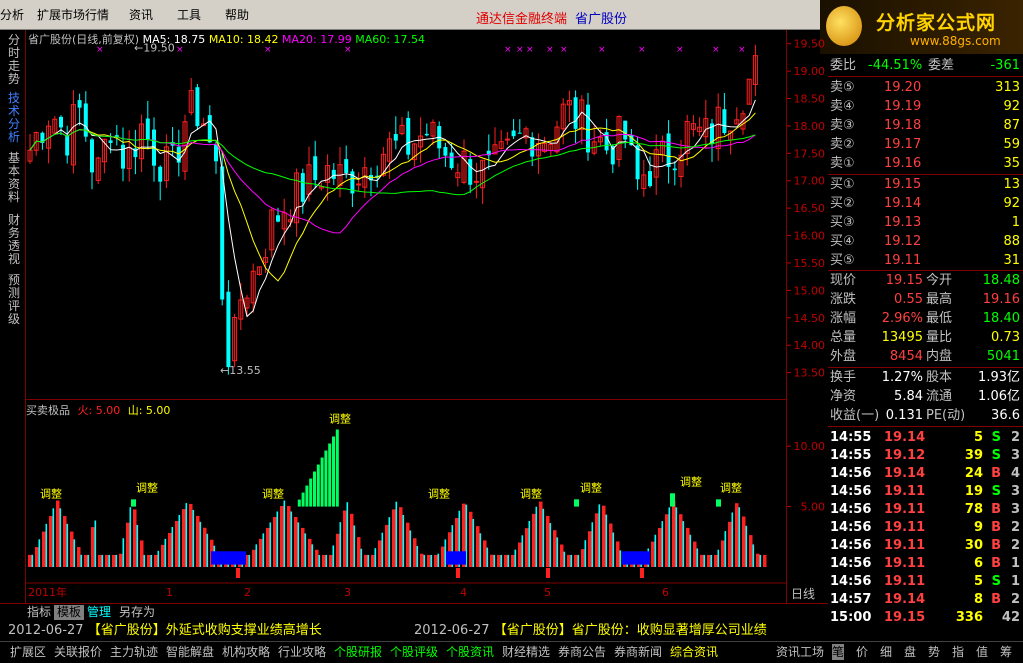  What do you see at coordinates (800, 652) in the screenshot?
I see `taskbar-item: 资讯工场` at bounding box center [800, 652].